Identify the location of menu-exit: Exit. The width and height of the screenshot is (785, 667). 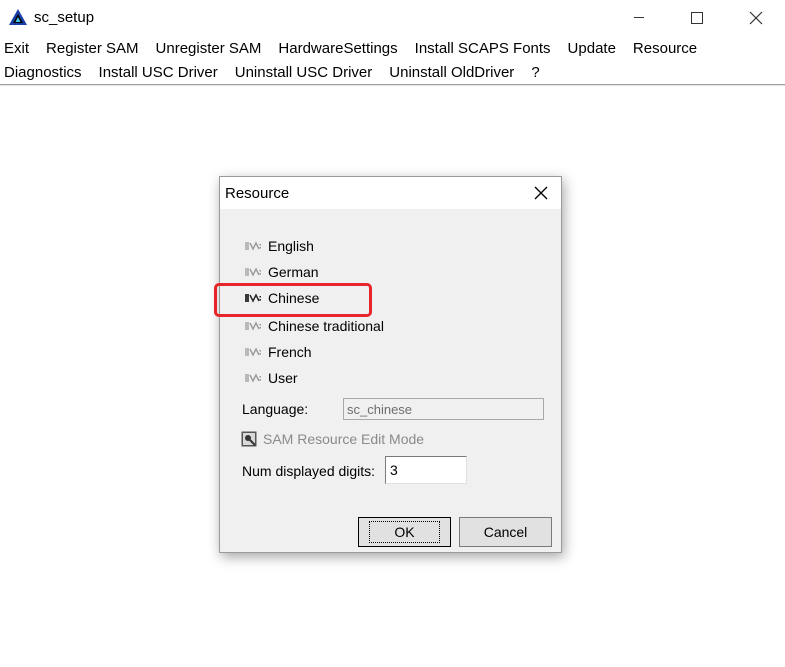
(20, 48).